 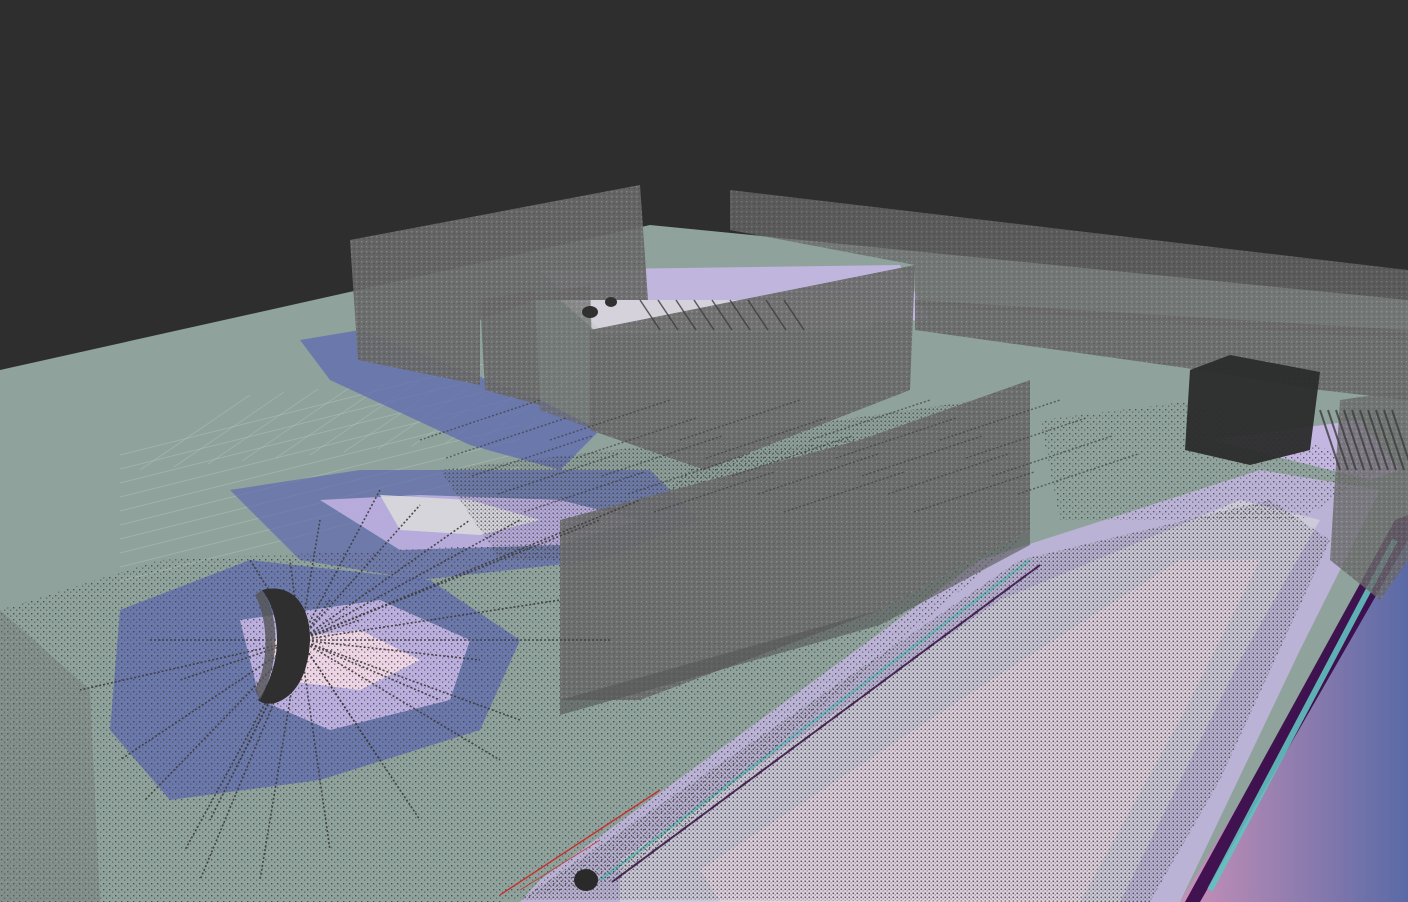 What do you see at coordinates (565, 357) in the screenshot?
I see `box-structure-side` at bounding box center [565, 357].